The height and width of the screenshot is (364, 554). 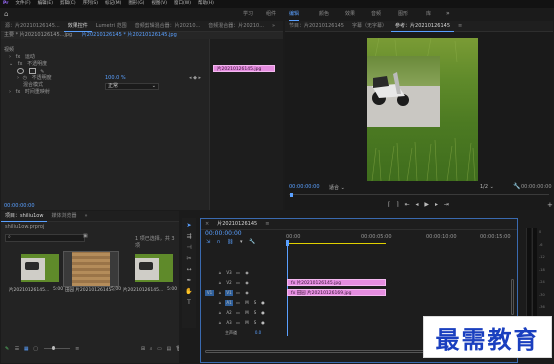 I want to click on workspace-effects: 效果, so click(x=350, y=14).